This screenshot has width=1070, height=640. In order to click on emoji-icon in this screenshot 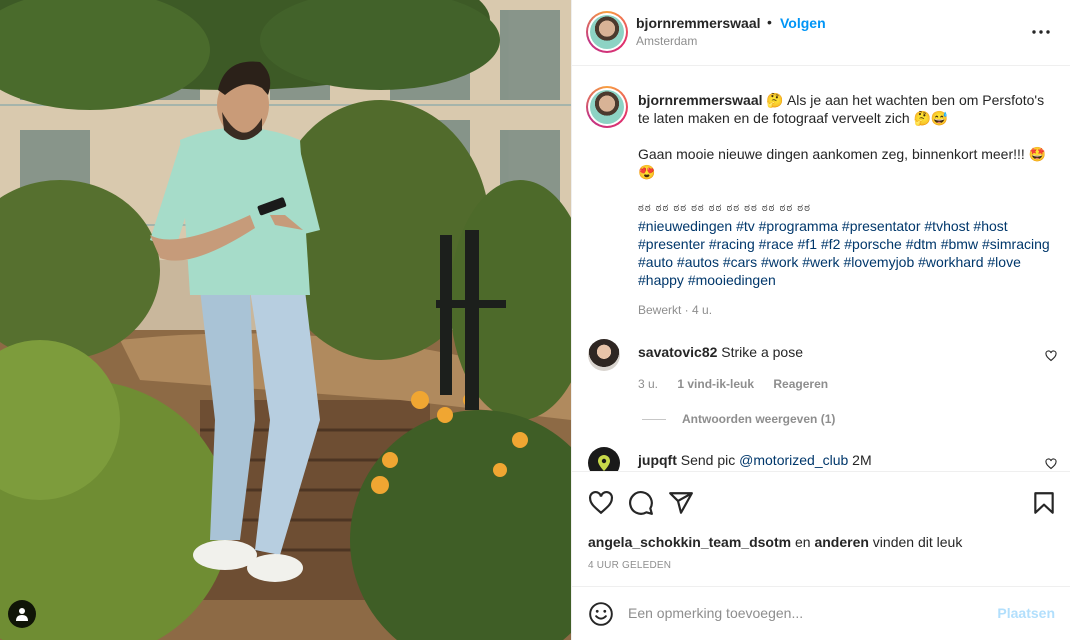, I will do `click(601, 614)`.